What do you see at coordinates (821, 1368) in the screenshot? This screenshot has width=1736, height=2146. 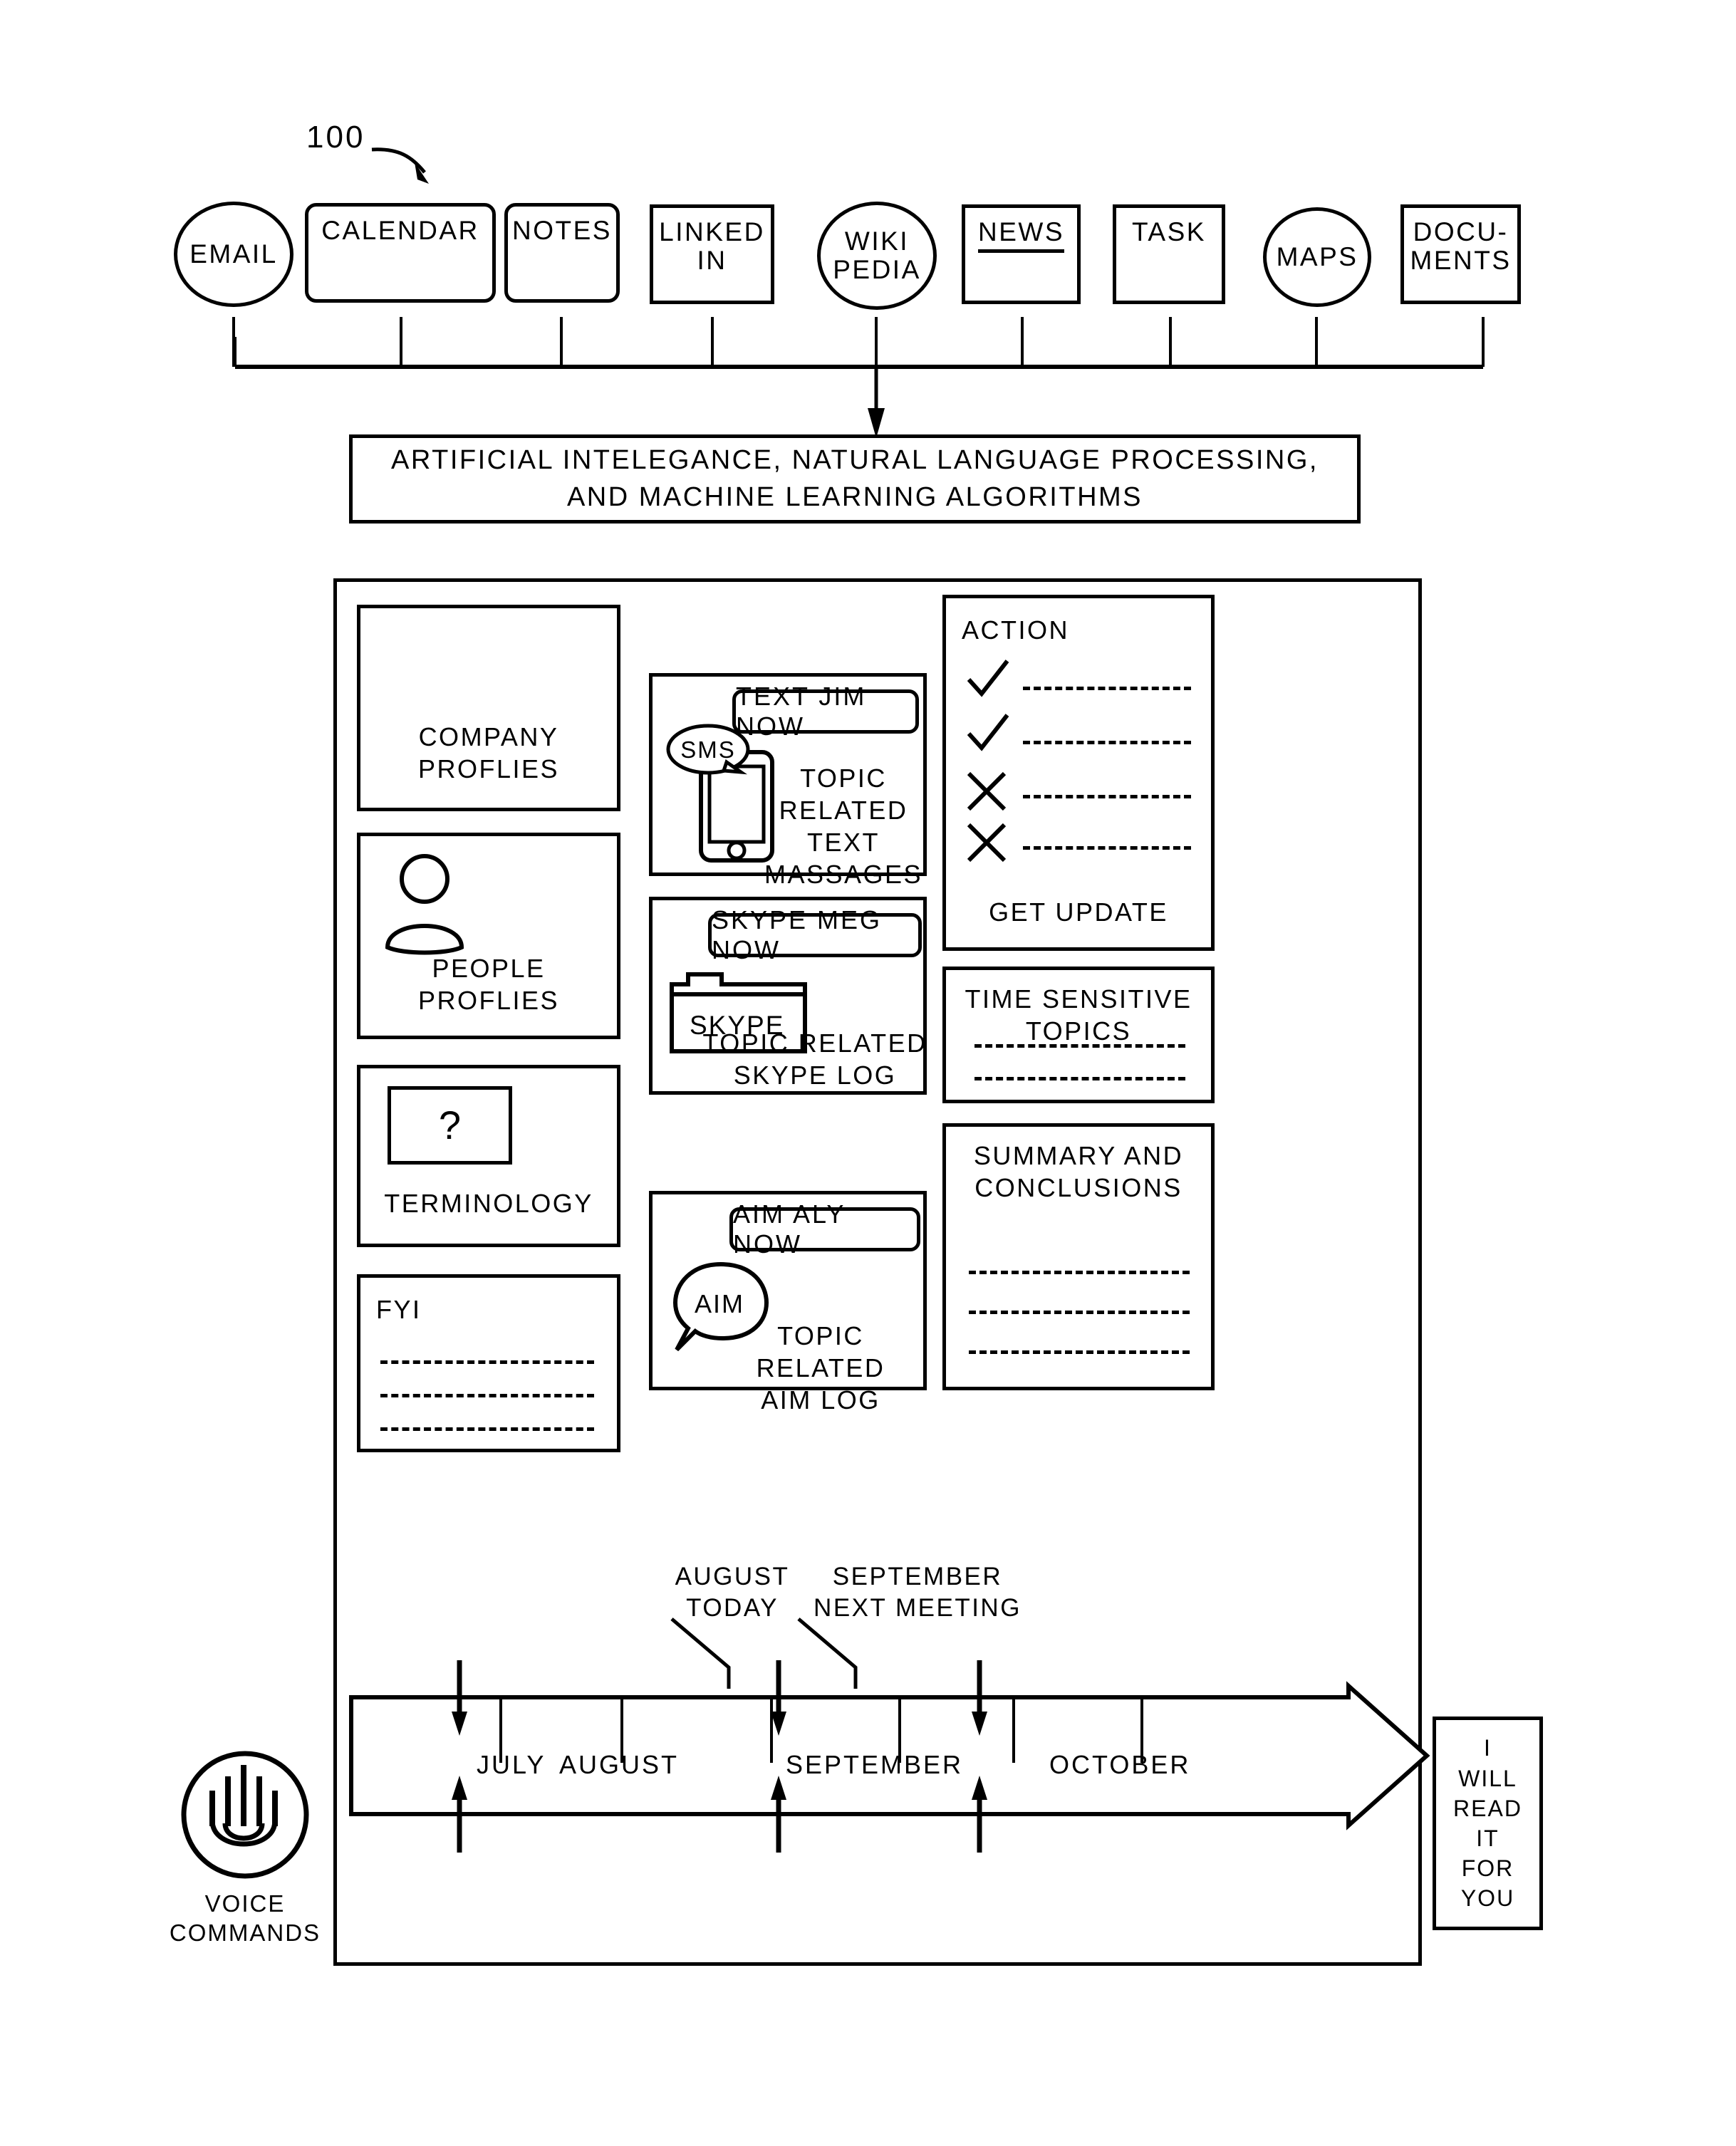 I see `caption-aim: TOPIC RELATED AIM LOG` at bounding box center [821, 1368].